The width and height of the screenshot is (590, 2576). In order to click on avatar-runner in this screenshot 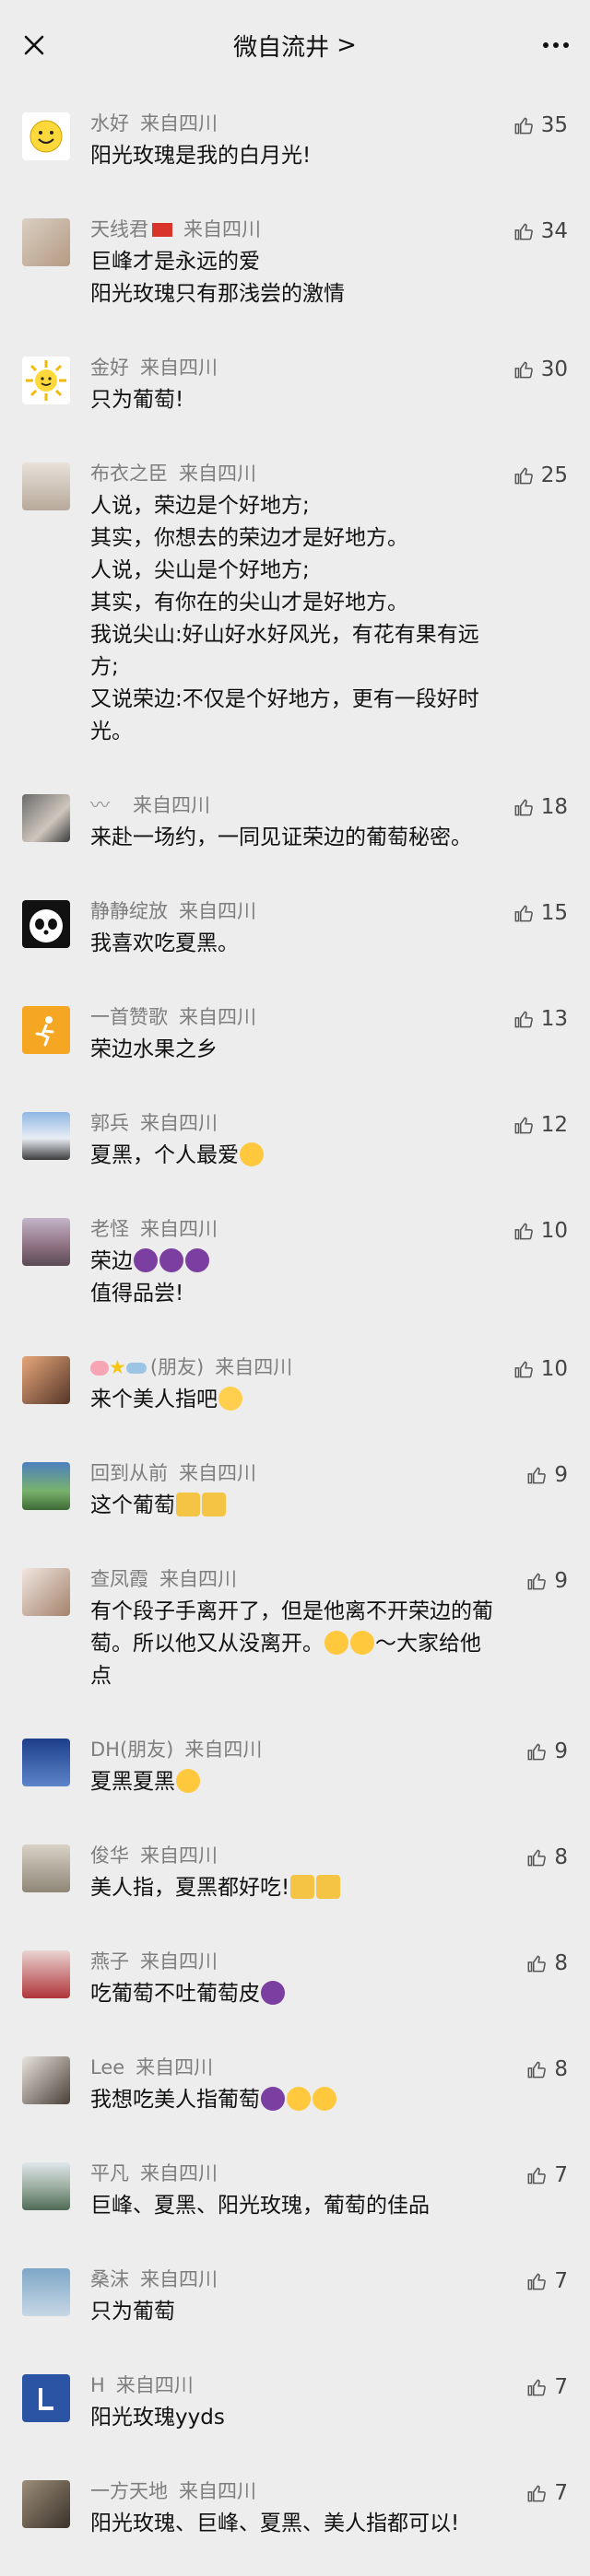, I will do `click(46, 1030)`.